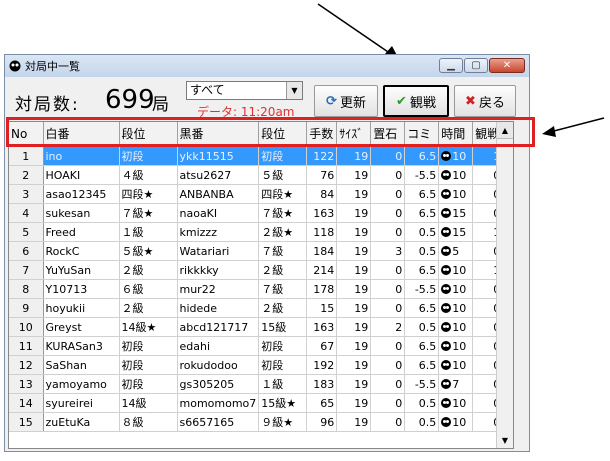 The width and height of the screenshot is (610, 461). I want to click on column-header: ｻｲｽﾞ, so click(354, 134).